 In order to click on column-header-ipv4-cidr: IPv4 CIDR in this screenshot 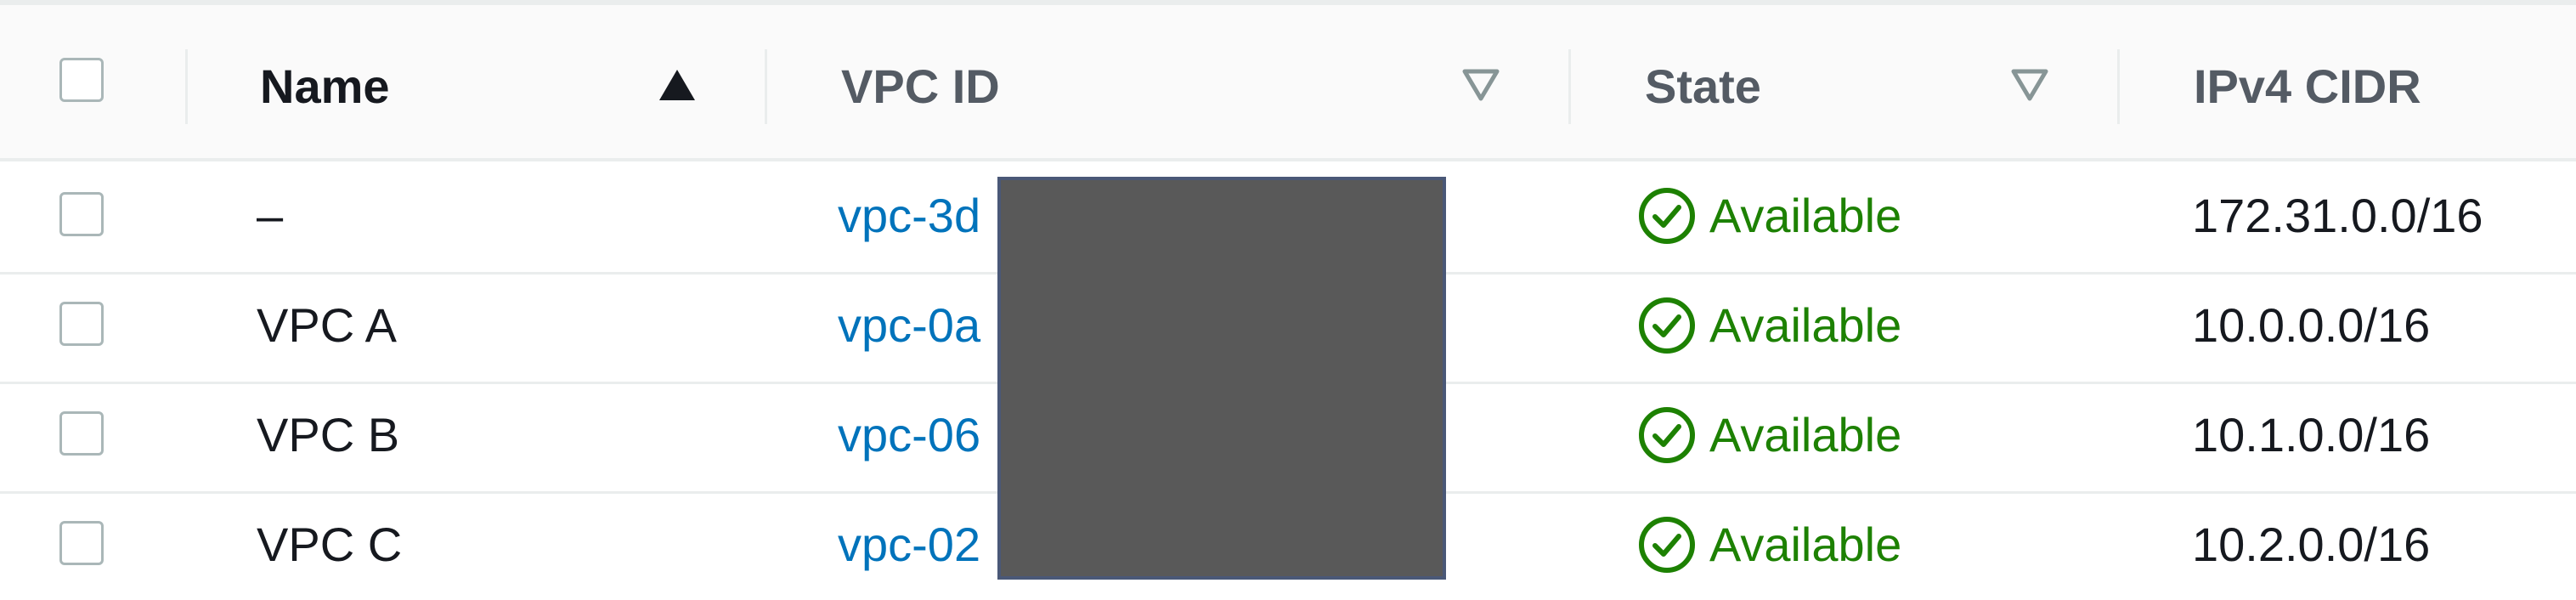, I will do `click(2307, 87)`.